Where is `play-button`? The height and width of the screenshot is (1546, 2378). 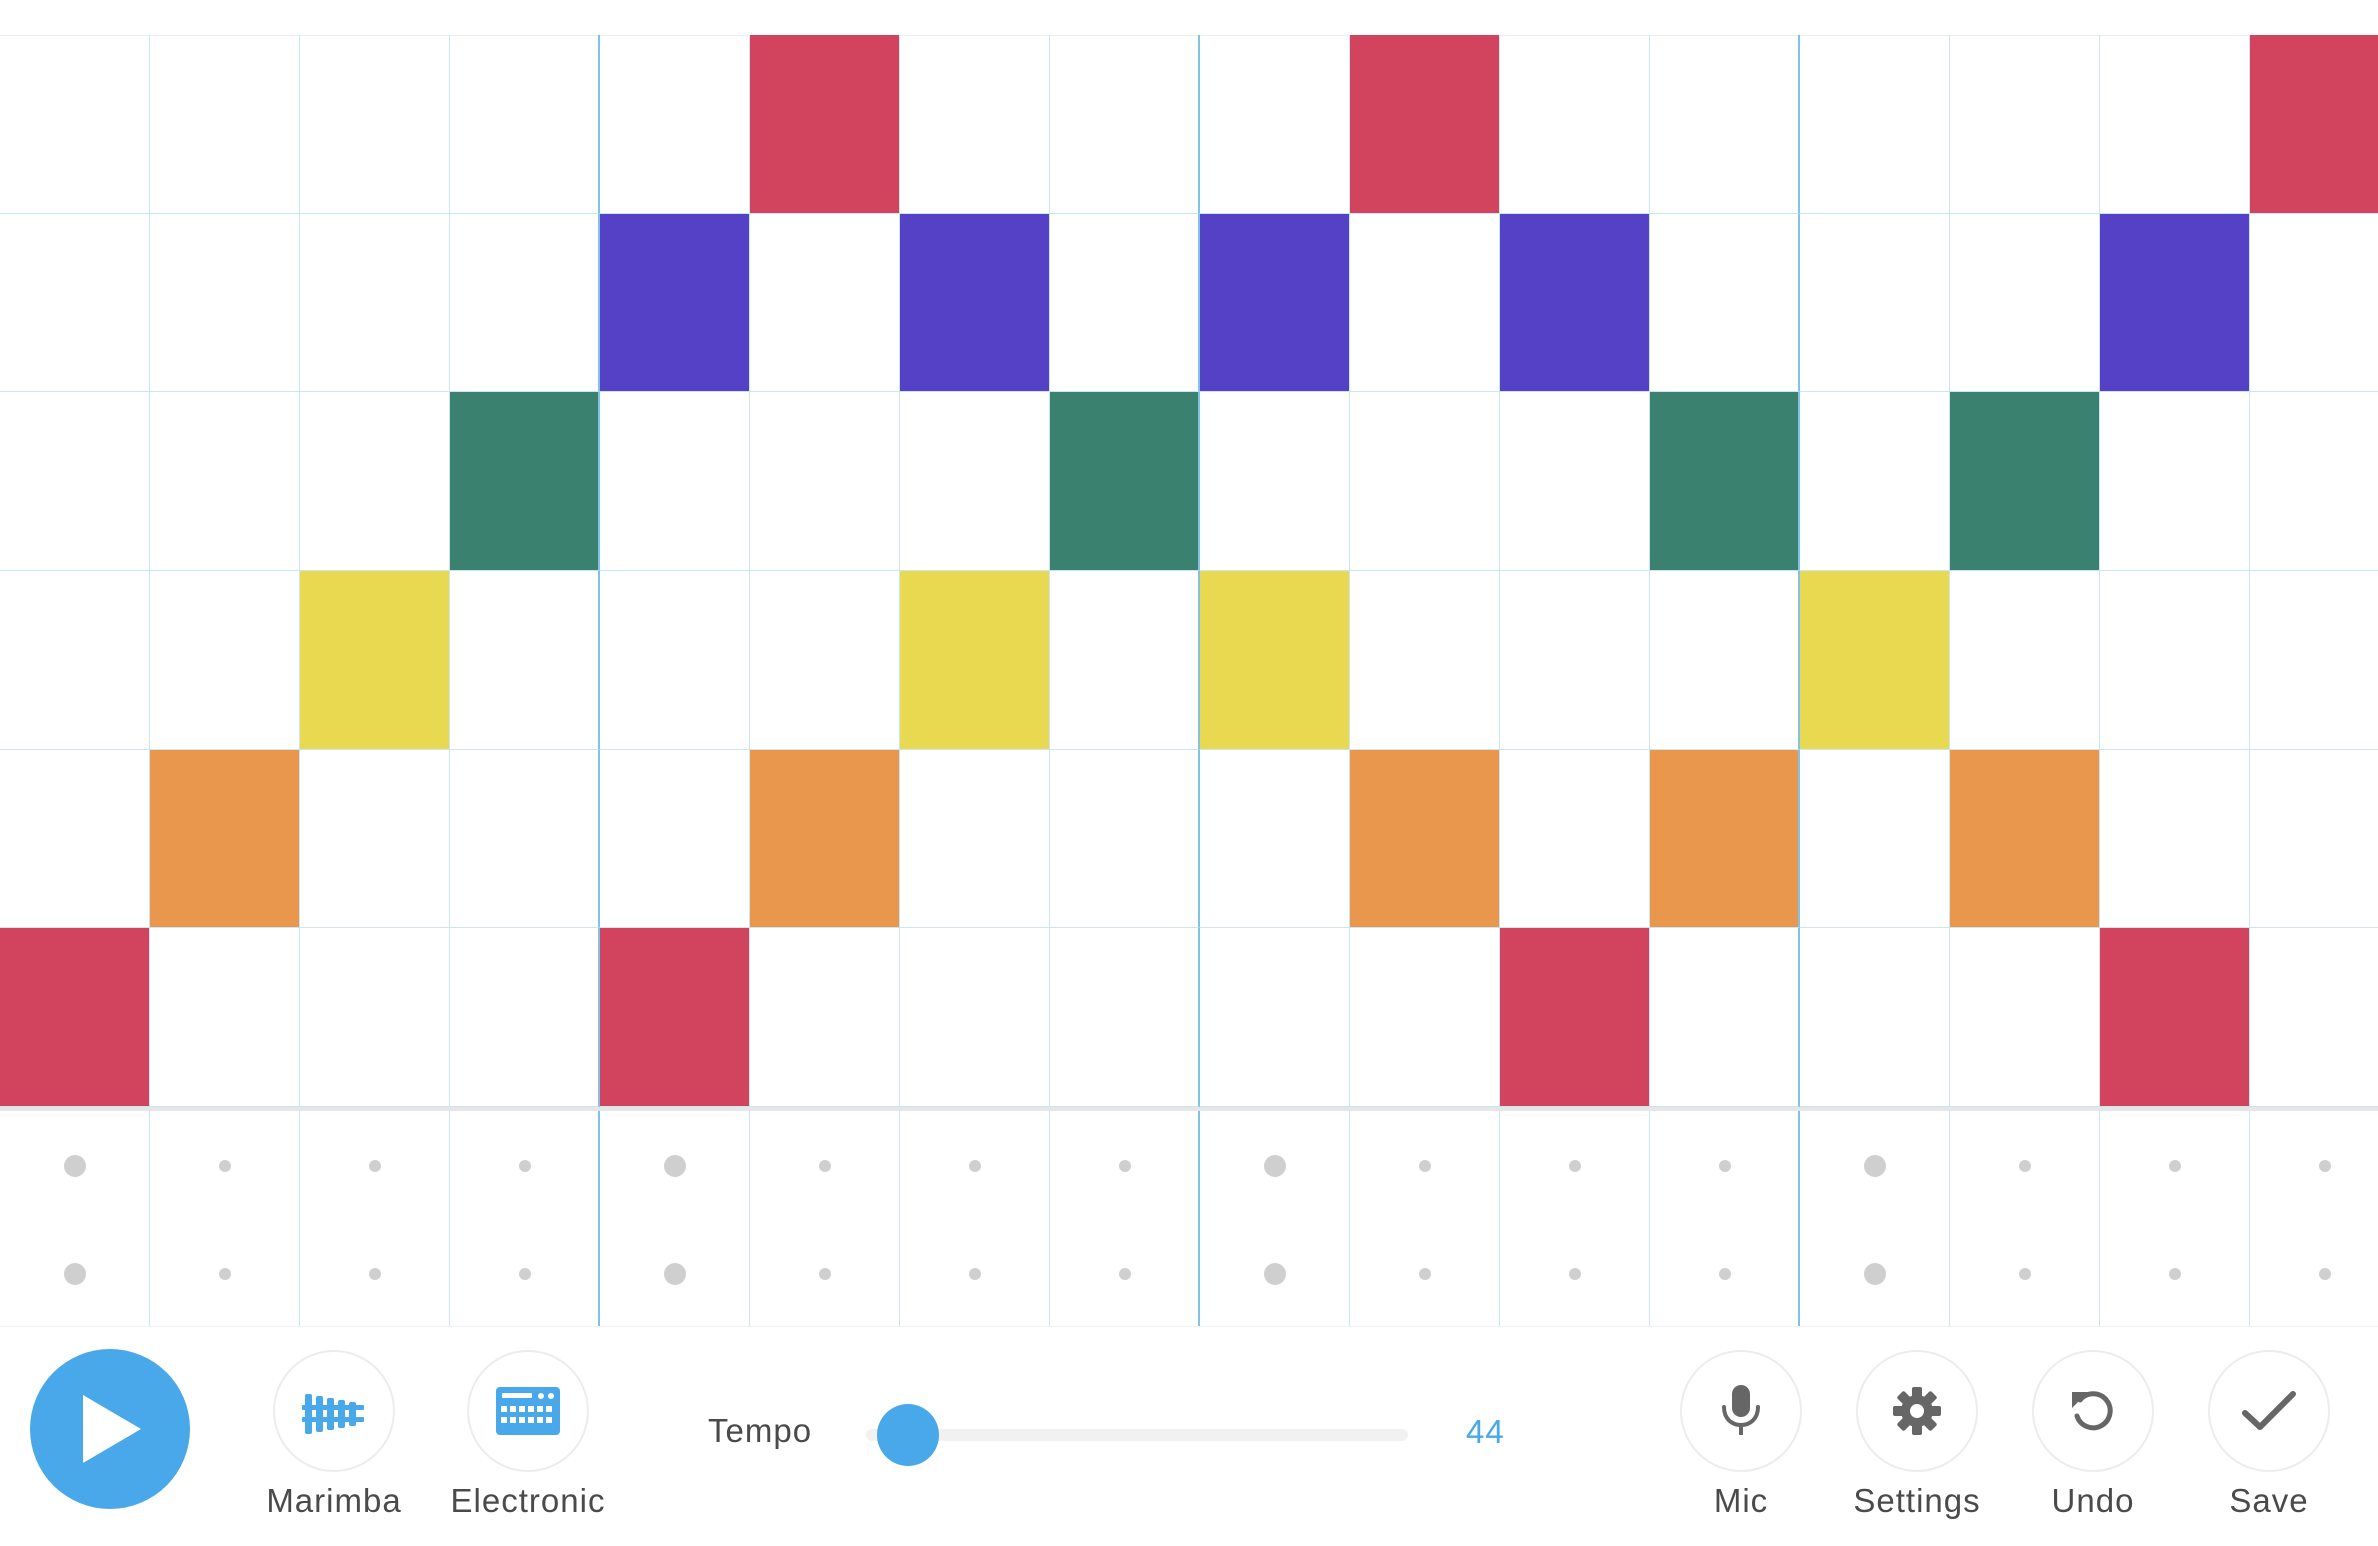 play-button is located at coordinates (110, 1429).